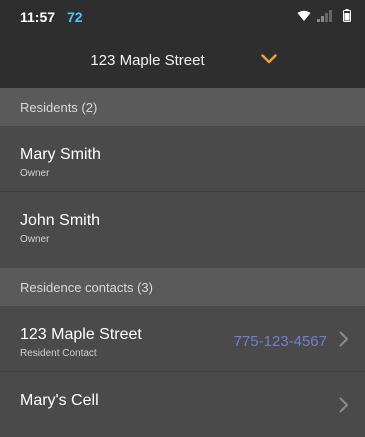  I want to click on status-time: 11:57, so click(38, 17).